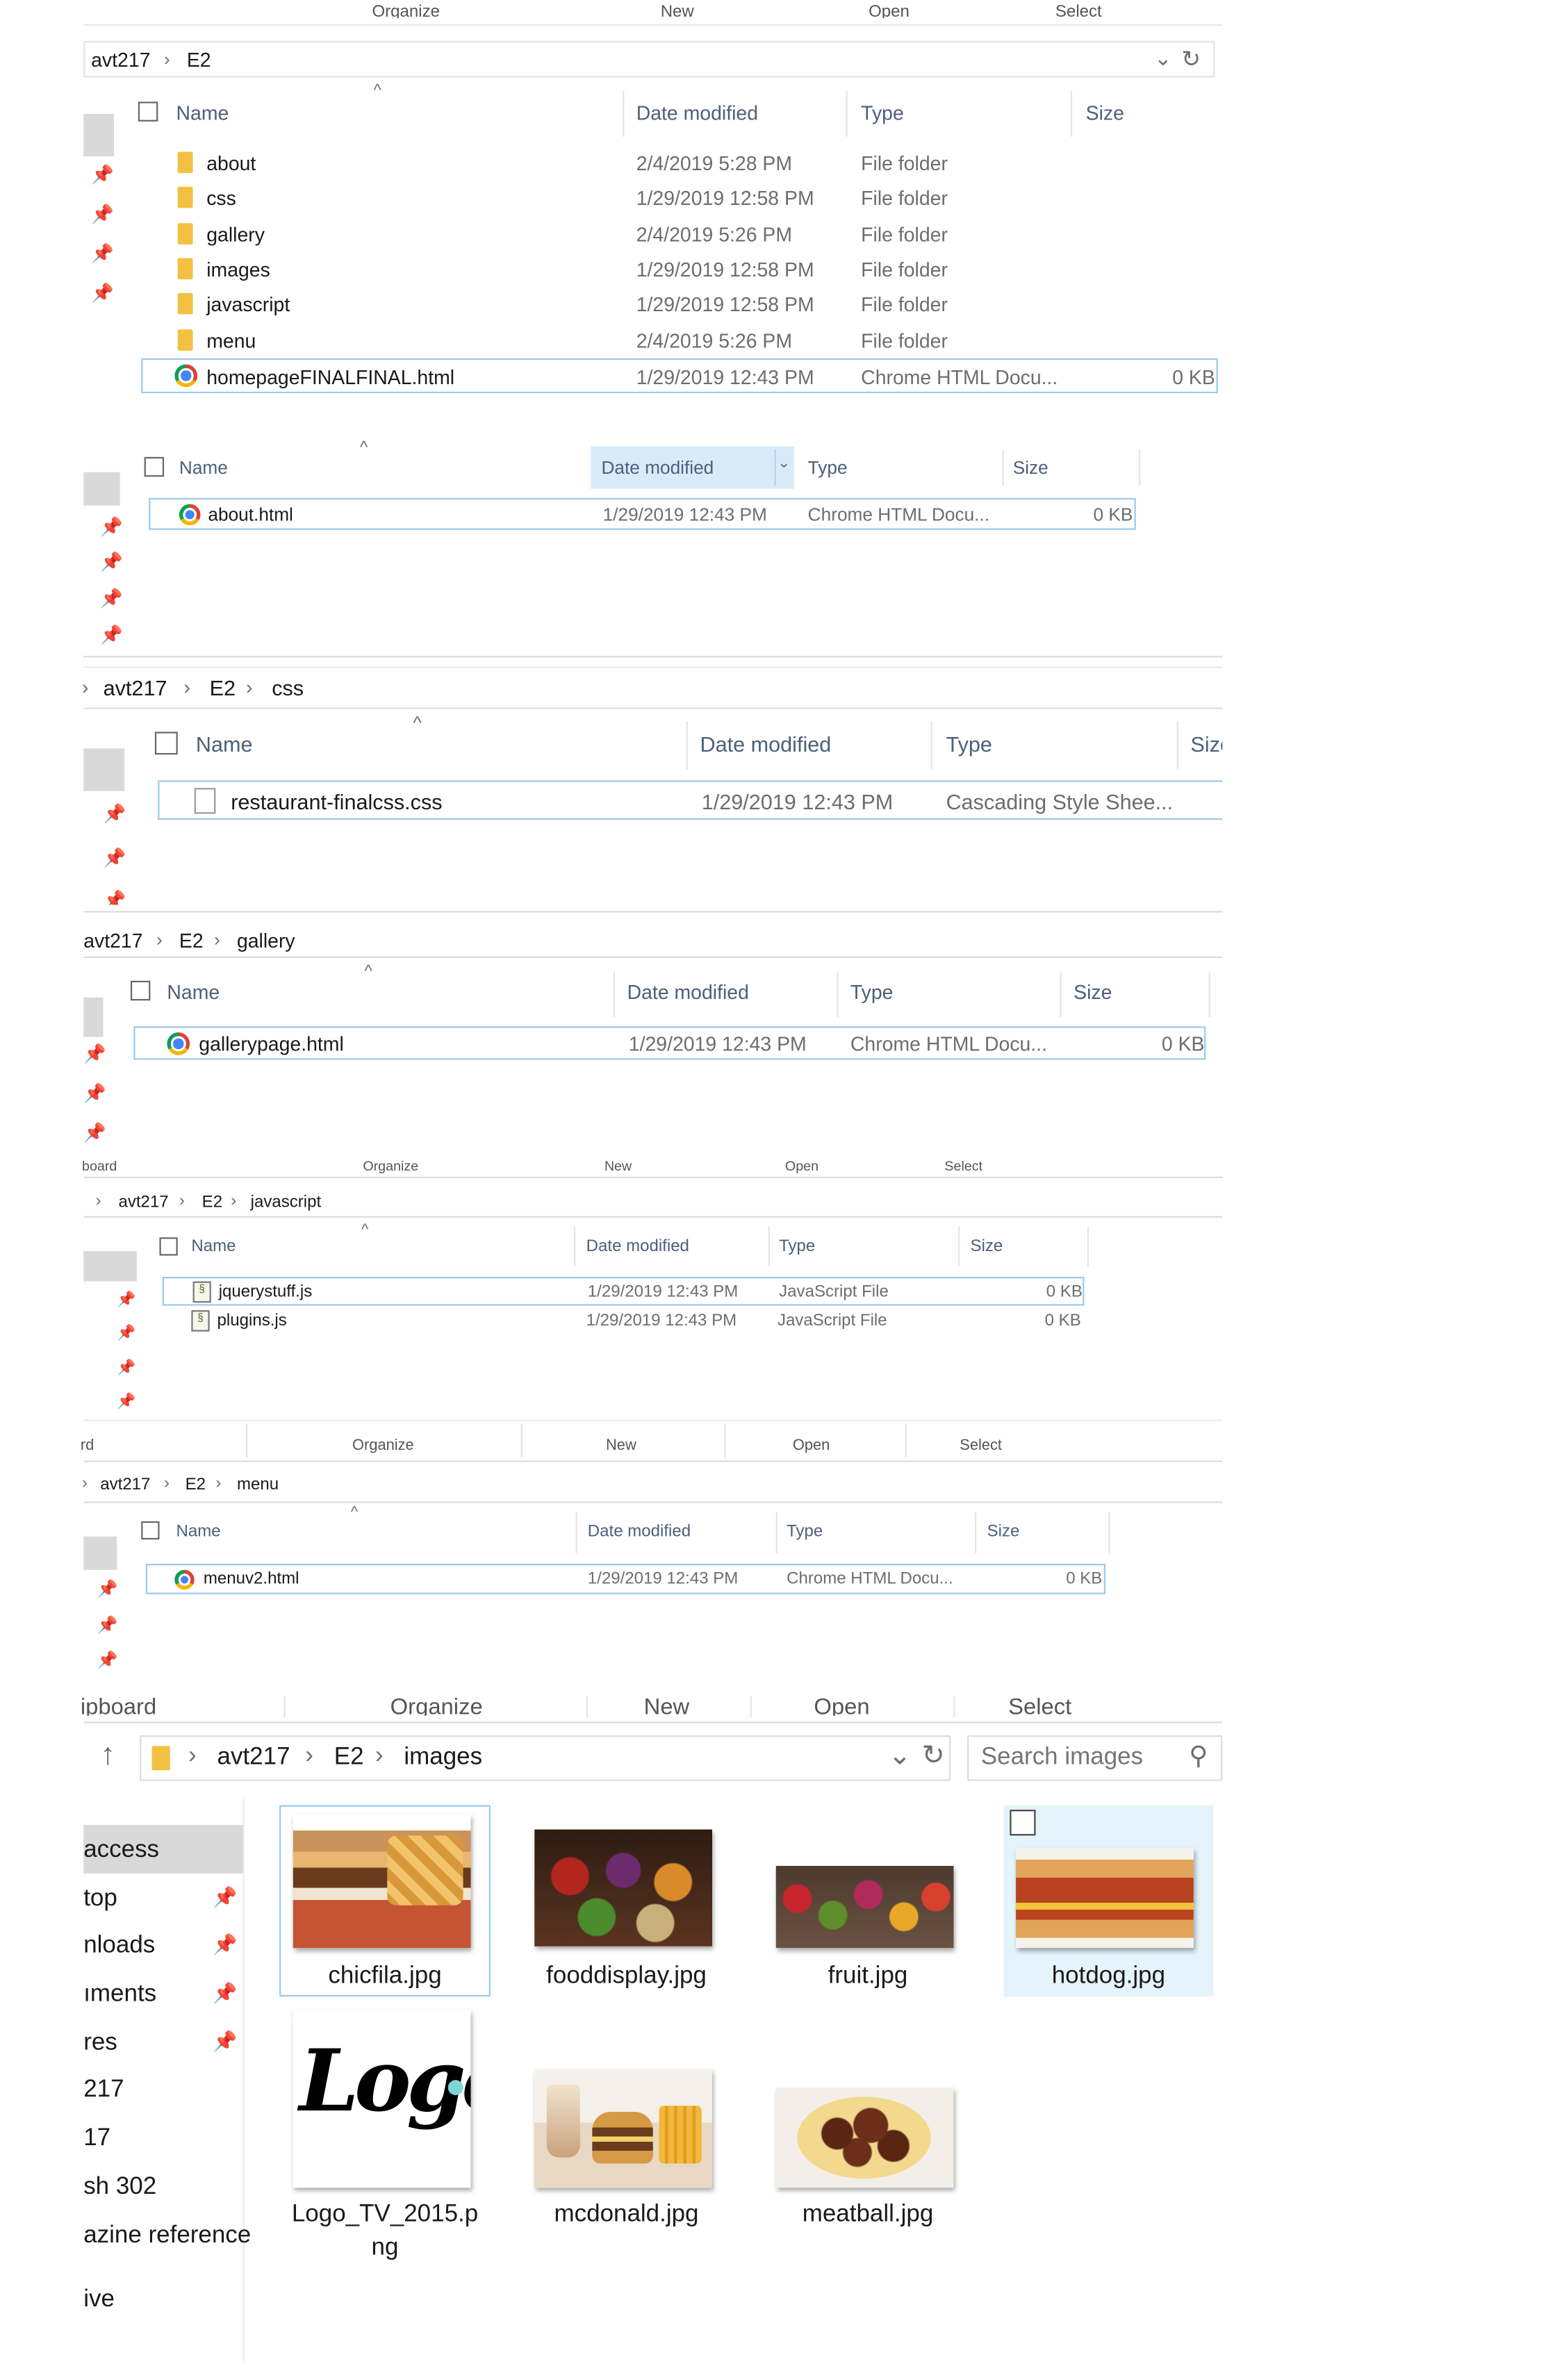  Describe the element at coordinates (107, 1755) in the screenshot. I see `up-arrow-icon: ↑` at that location.